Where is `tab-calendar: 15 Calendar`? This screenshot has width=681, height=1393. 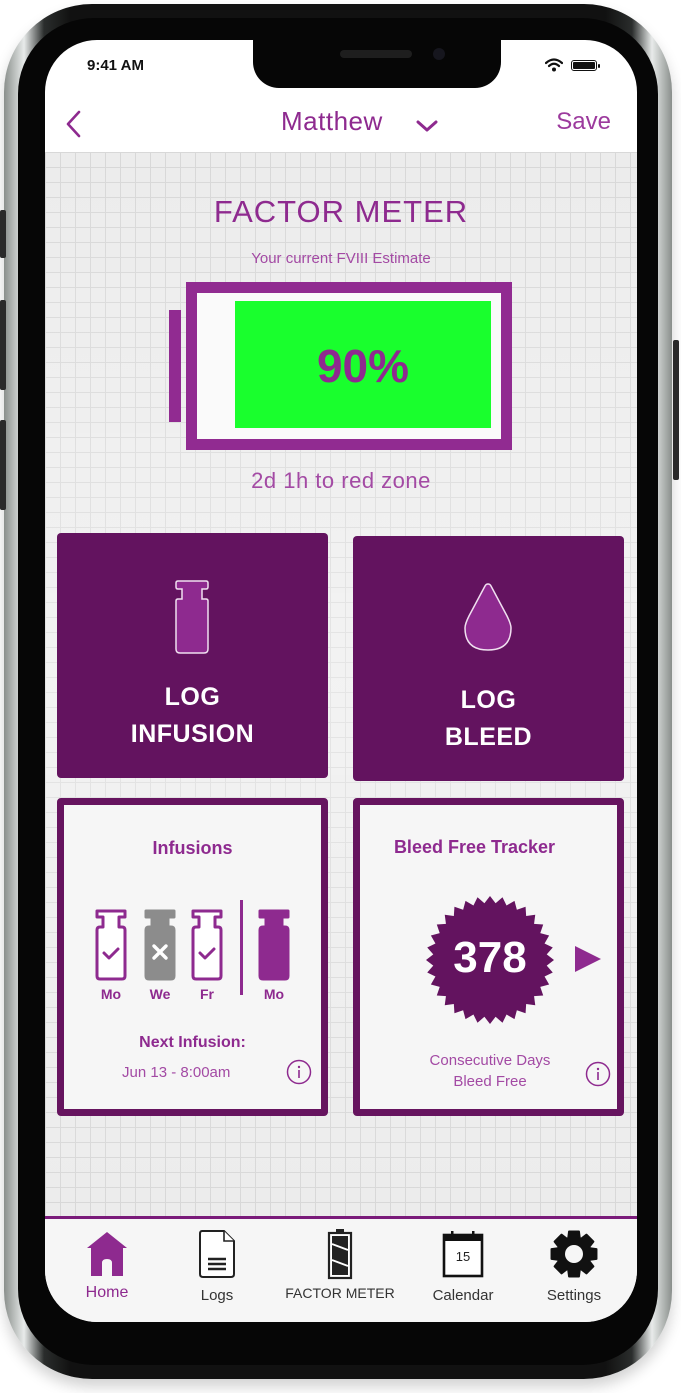 tab-calendar: 15 Calendar is located at coordinates (463, 1269).